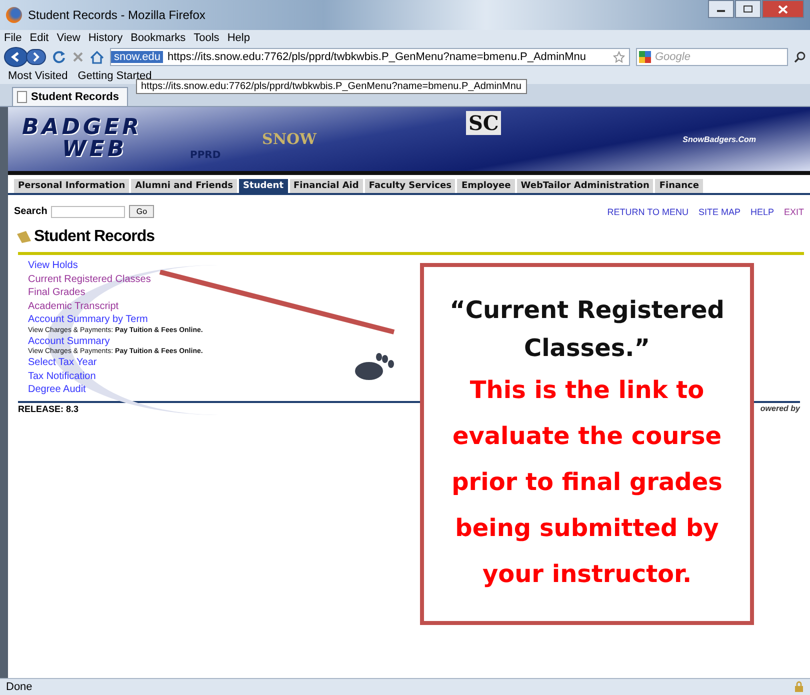  Describe the element at coordinates (88, 212) in the screenshot. I see `search-input` at that location.